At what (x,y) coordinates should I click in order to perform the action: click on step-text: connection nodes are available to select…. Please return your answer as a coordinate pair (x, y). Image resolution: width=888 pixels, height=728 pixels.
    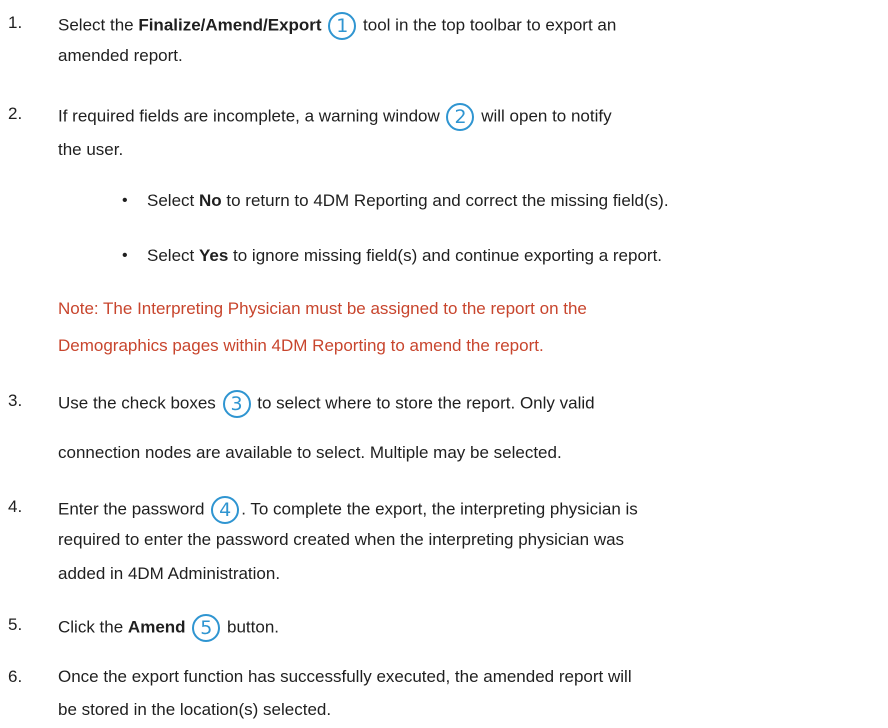
    Looking at the image, I should click on (310, 452).